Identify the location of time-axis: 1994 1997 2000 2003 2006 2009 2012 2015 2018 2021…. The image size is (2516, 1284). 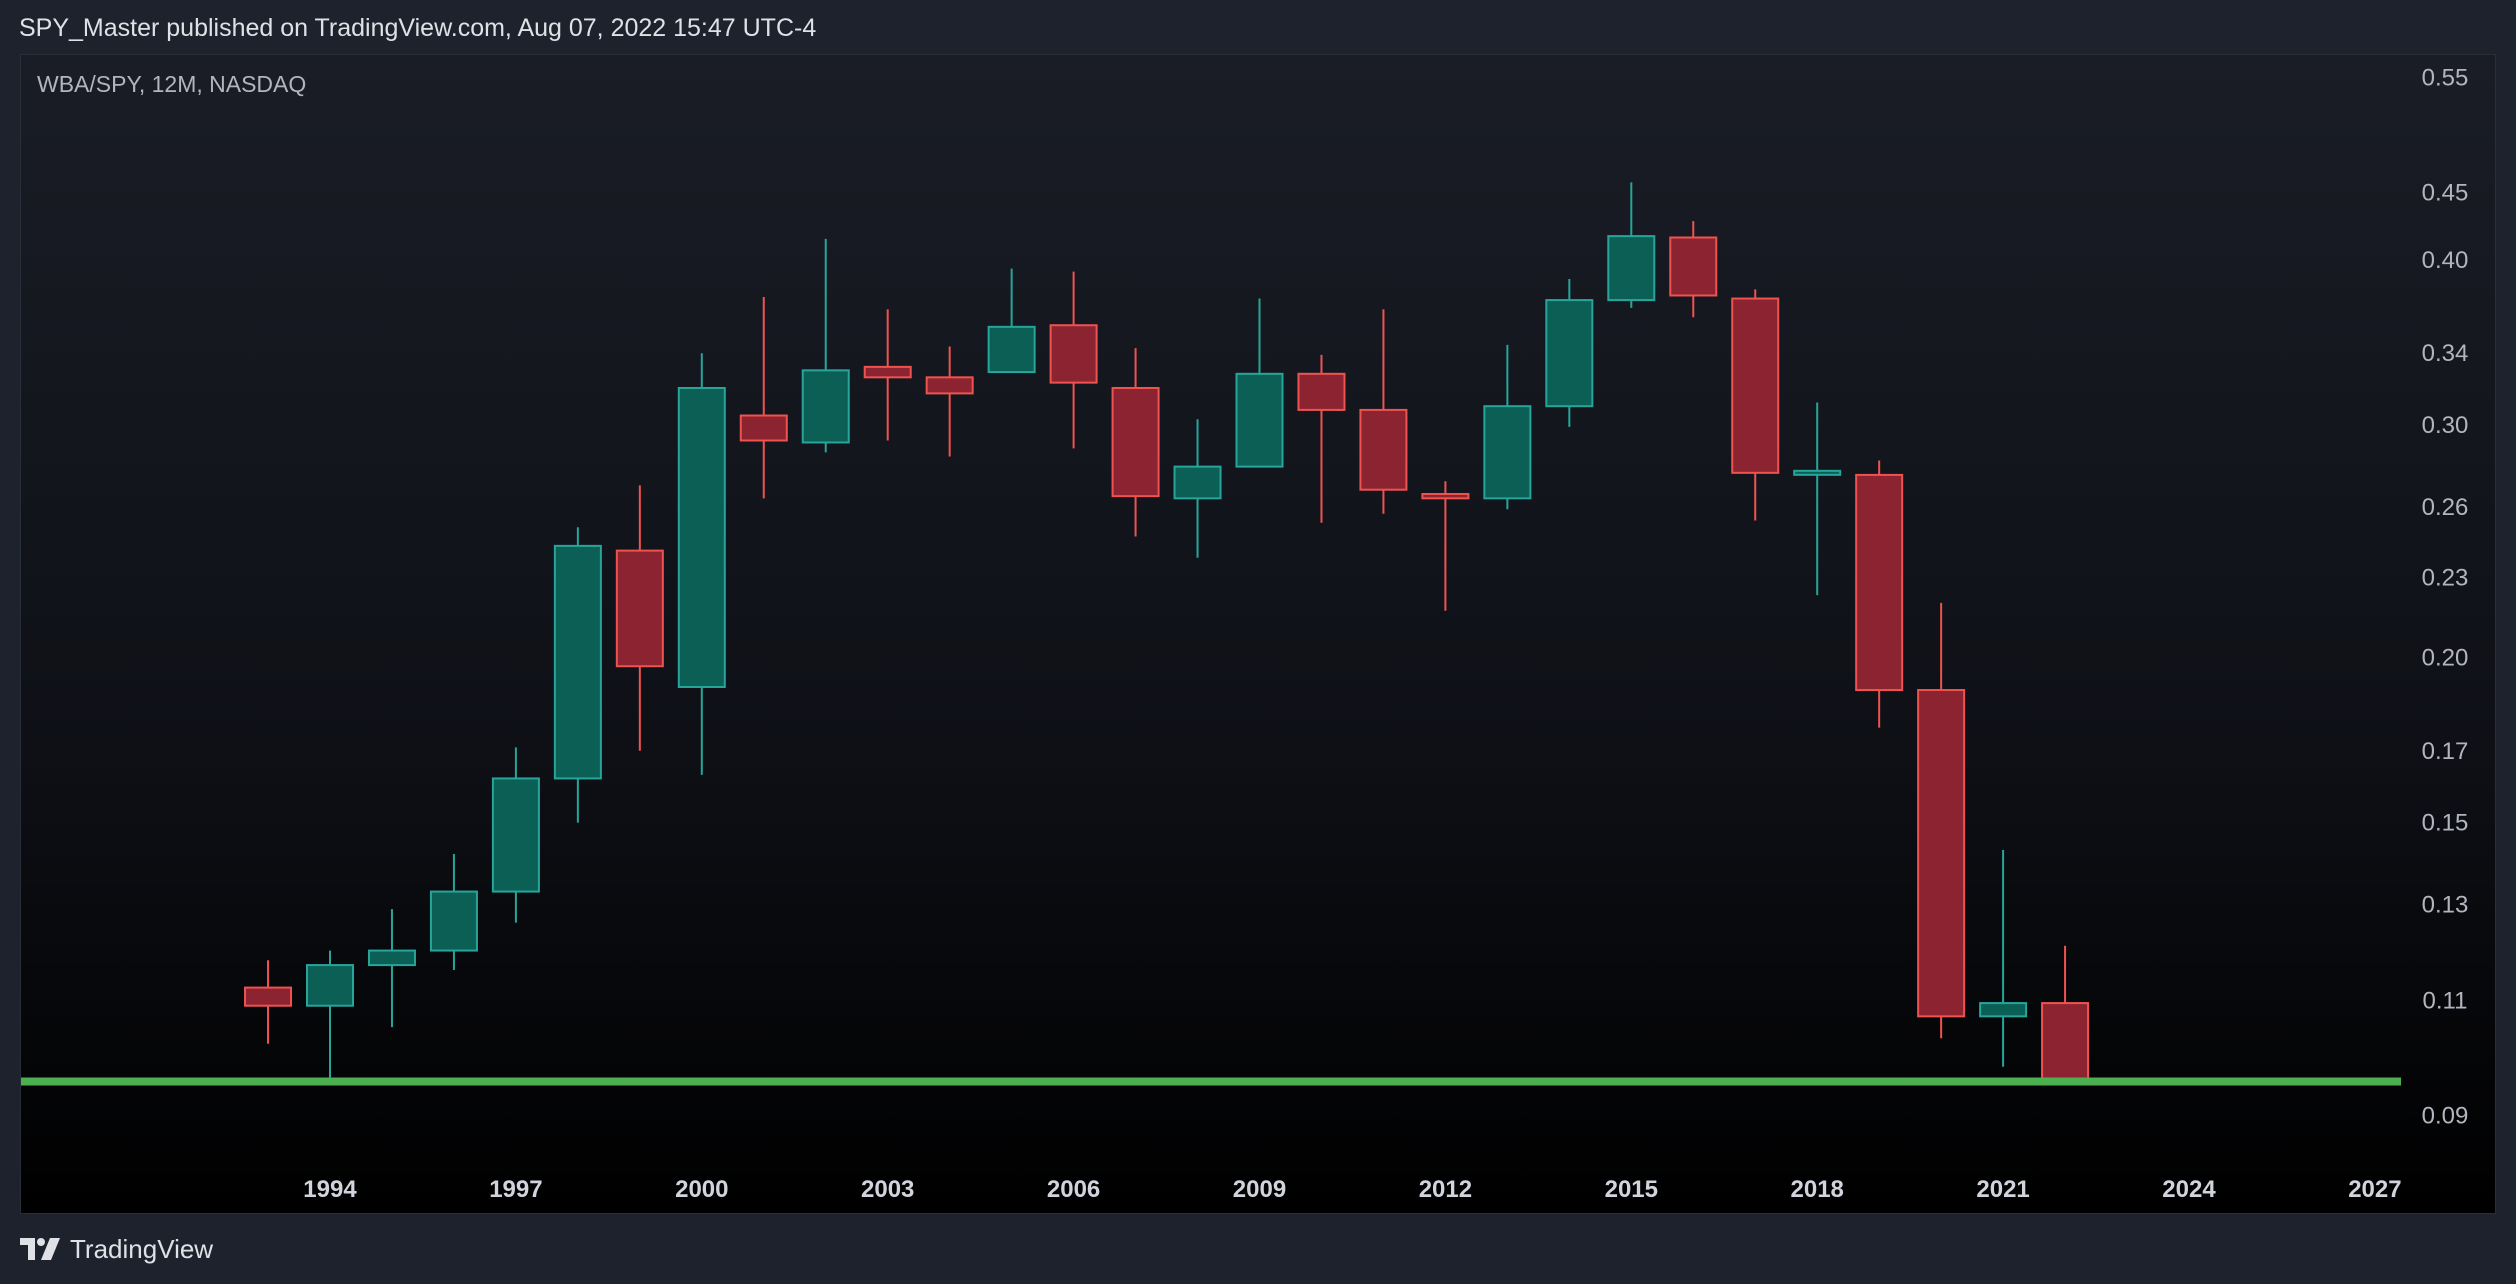
(1352, 1189).